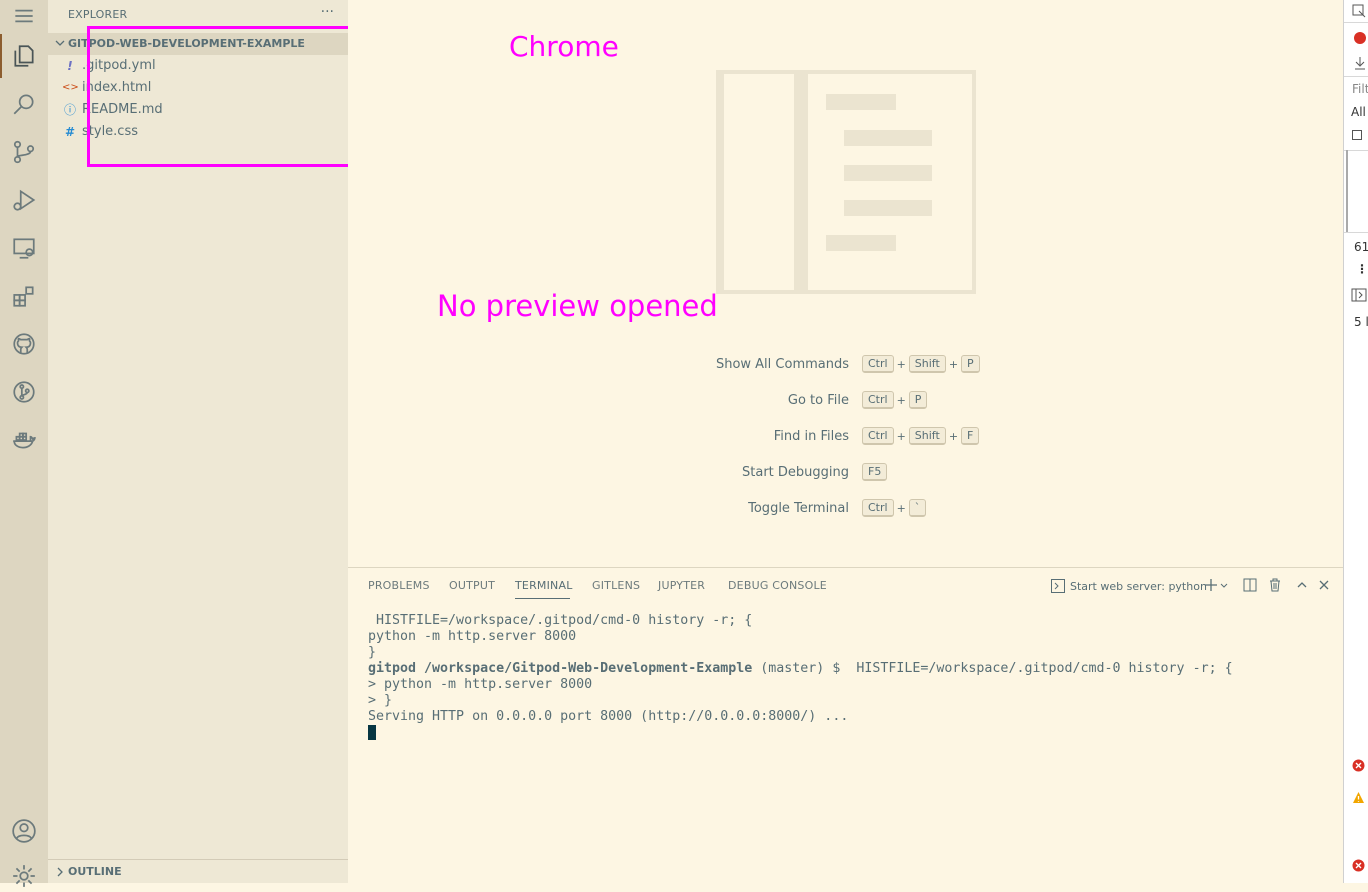 The image size is (1368, 892). What do you see at coordinates (198, 871) in the screenshot?
I see `outline-header: OUTLINE` at bounding box center [198, 871].